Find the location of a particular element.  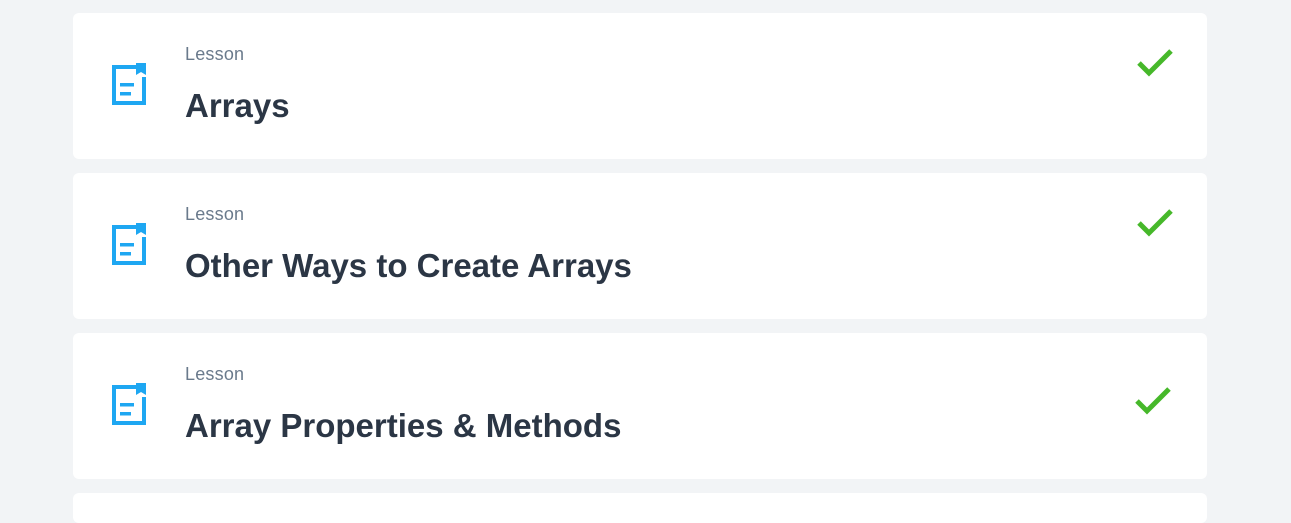

lesson-title: Array Properties & Methods is located at coordinates (403, 426).